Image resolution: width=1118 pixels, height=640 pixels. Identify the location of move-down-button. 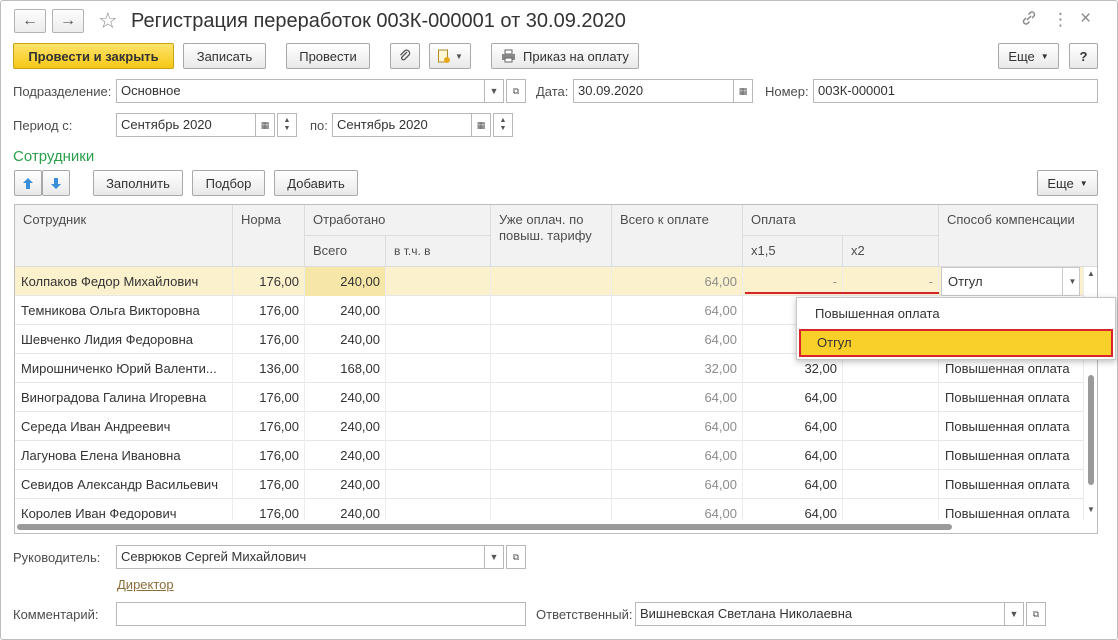
(56, 183).